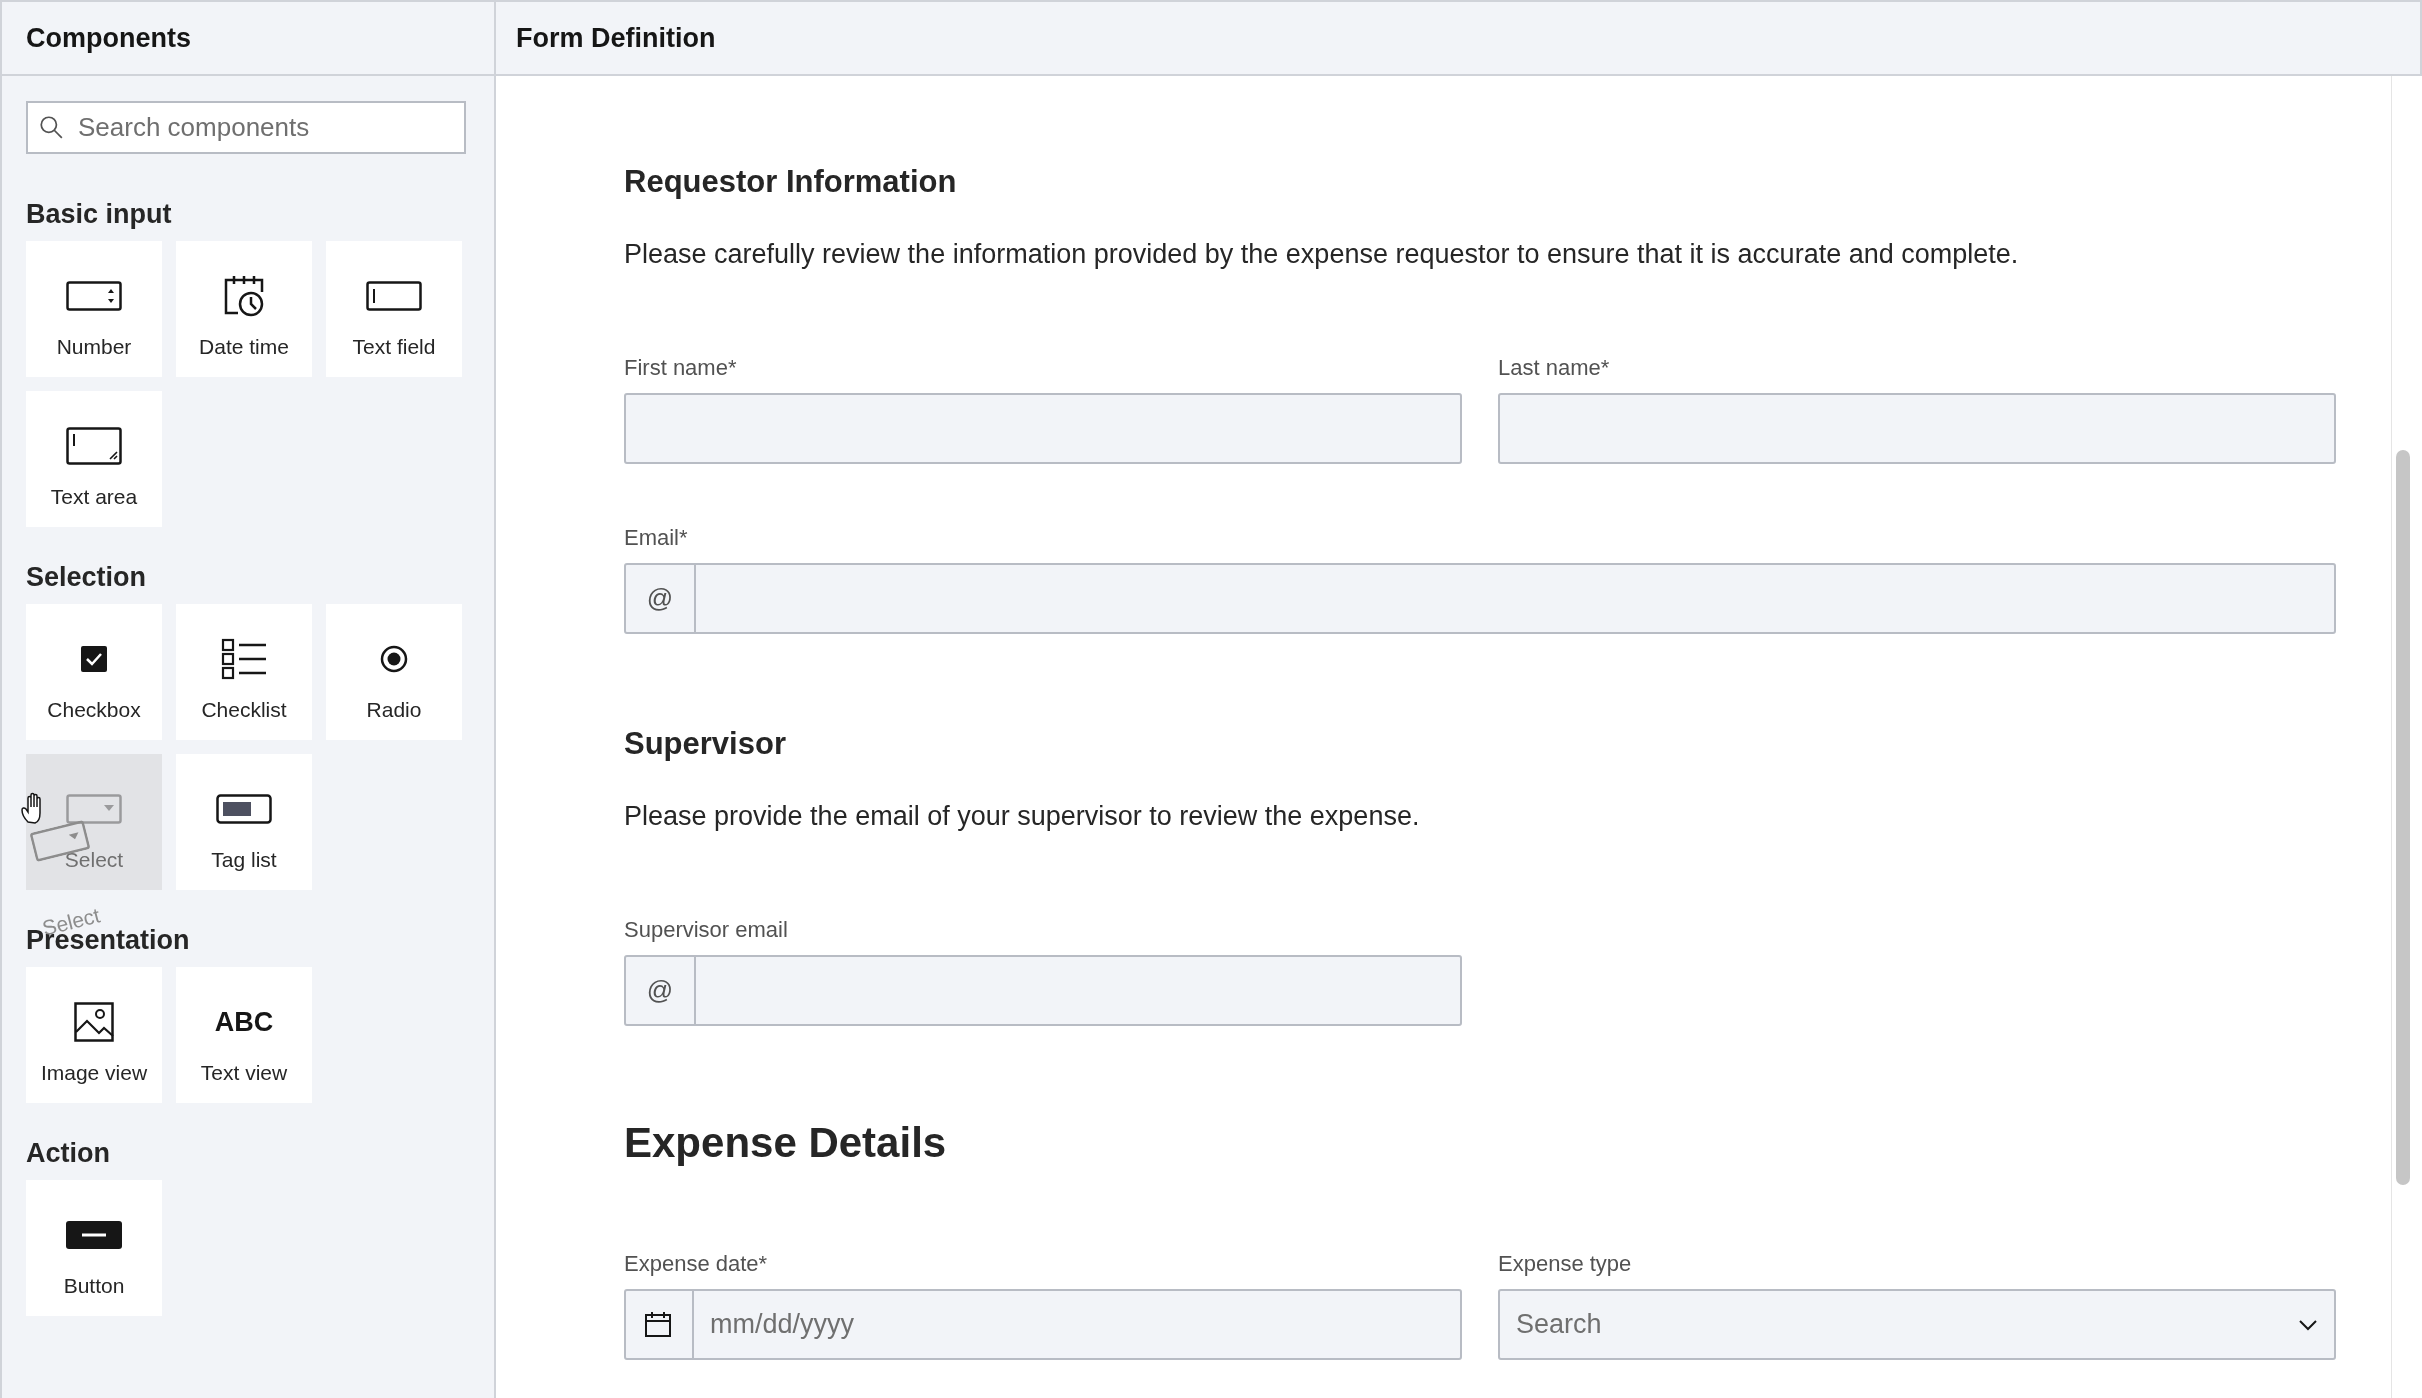  I want to click on tag-list-icon, so click(244, 809).